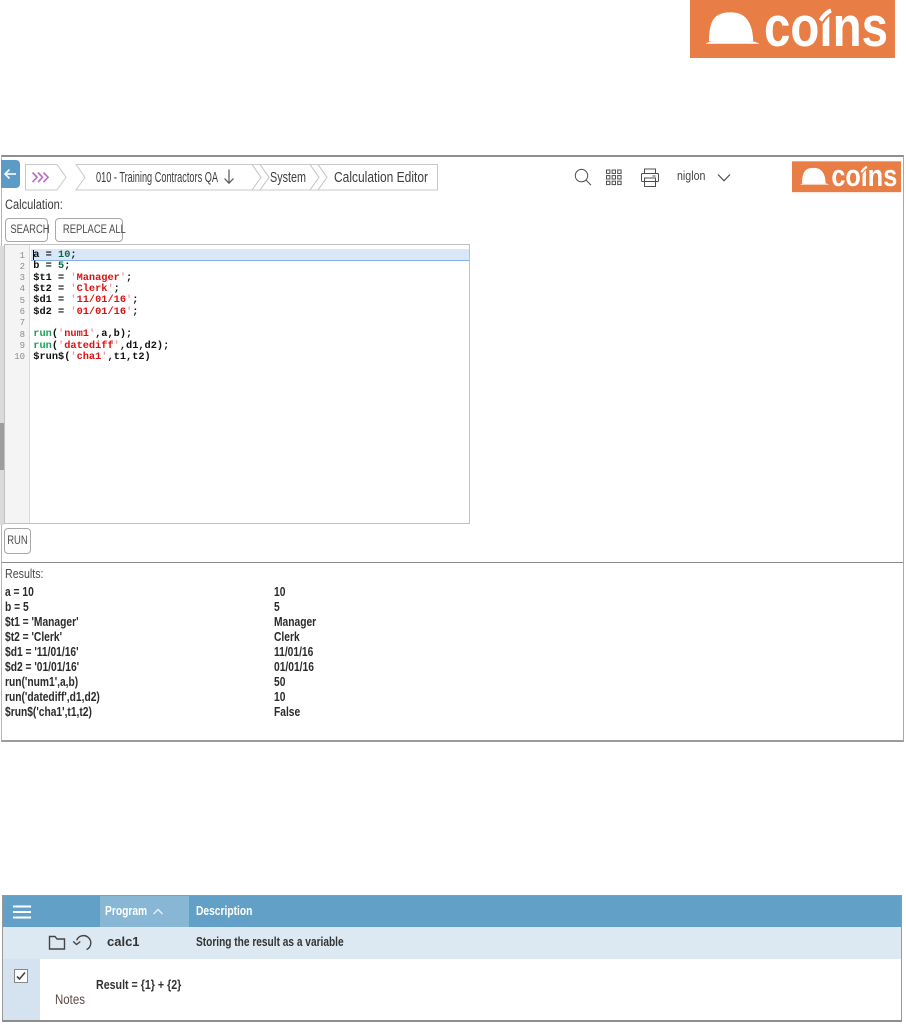 The image size is (906, 1025). I want to click on svg-text: System, so click(288, 178).